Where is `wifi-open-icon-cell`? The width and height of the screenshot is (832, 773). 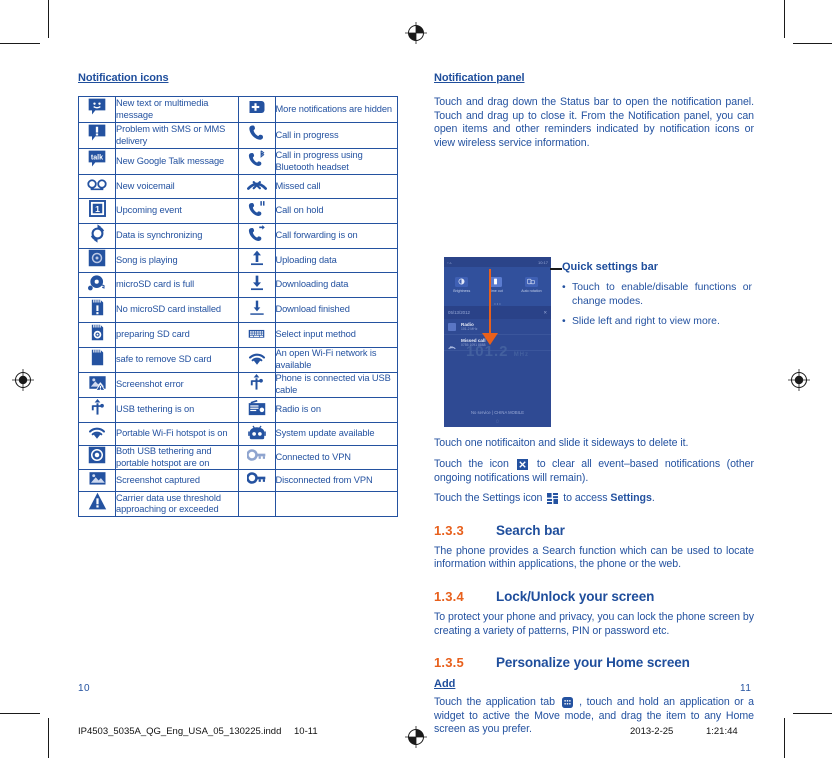 wifi-open-icon-cell is located at coordinates (256, 360).